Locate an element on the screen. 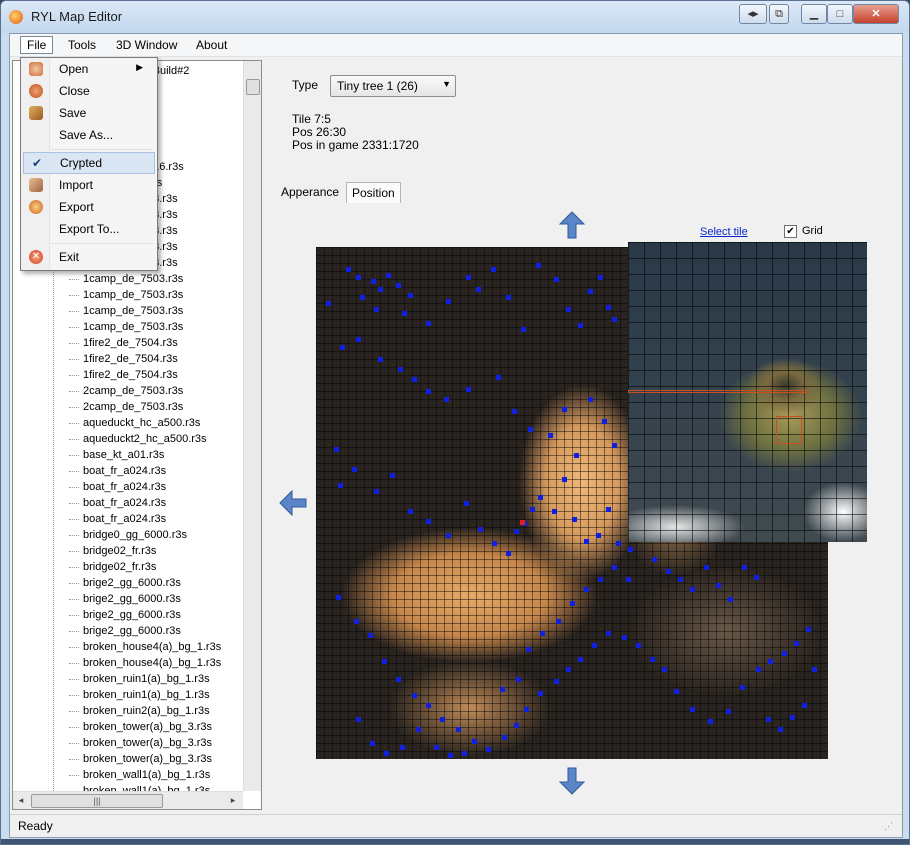 This screenshot has height=845, width=910. minimize-button: ▁ is located at coordinates (814, 14).